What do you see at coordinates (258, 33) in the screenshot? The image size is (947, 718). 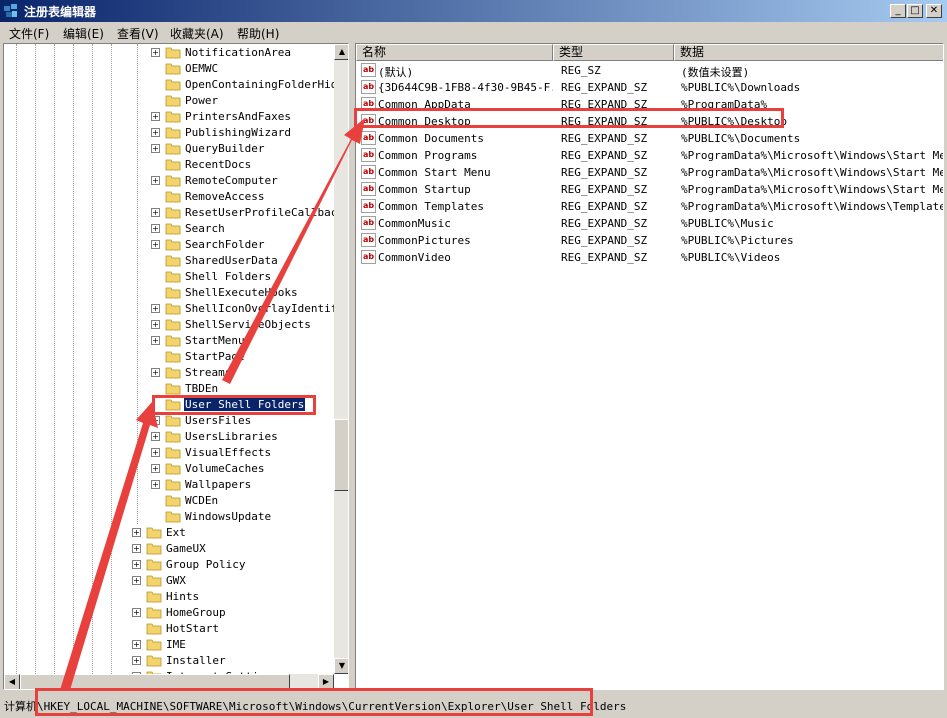 I see `menu-help: 帮助(H)` at bounding box center [258, 33].